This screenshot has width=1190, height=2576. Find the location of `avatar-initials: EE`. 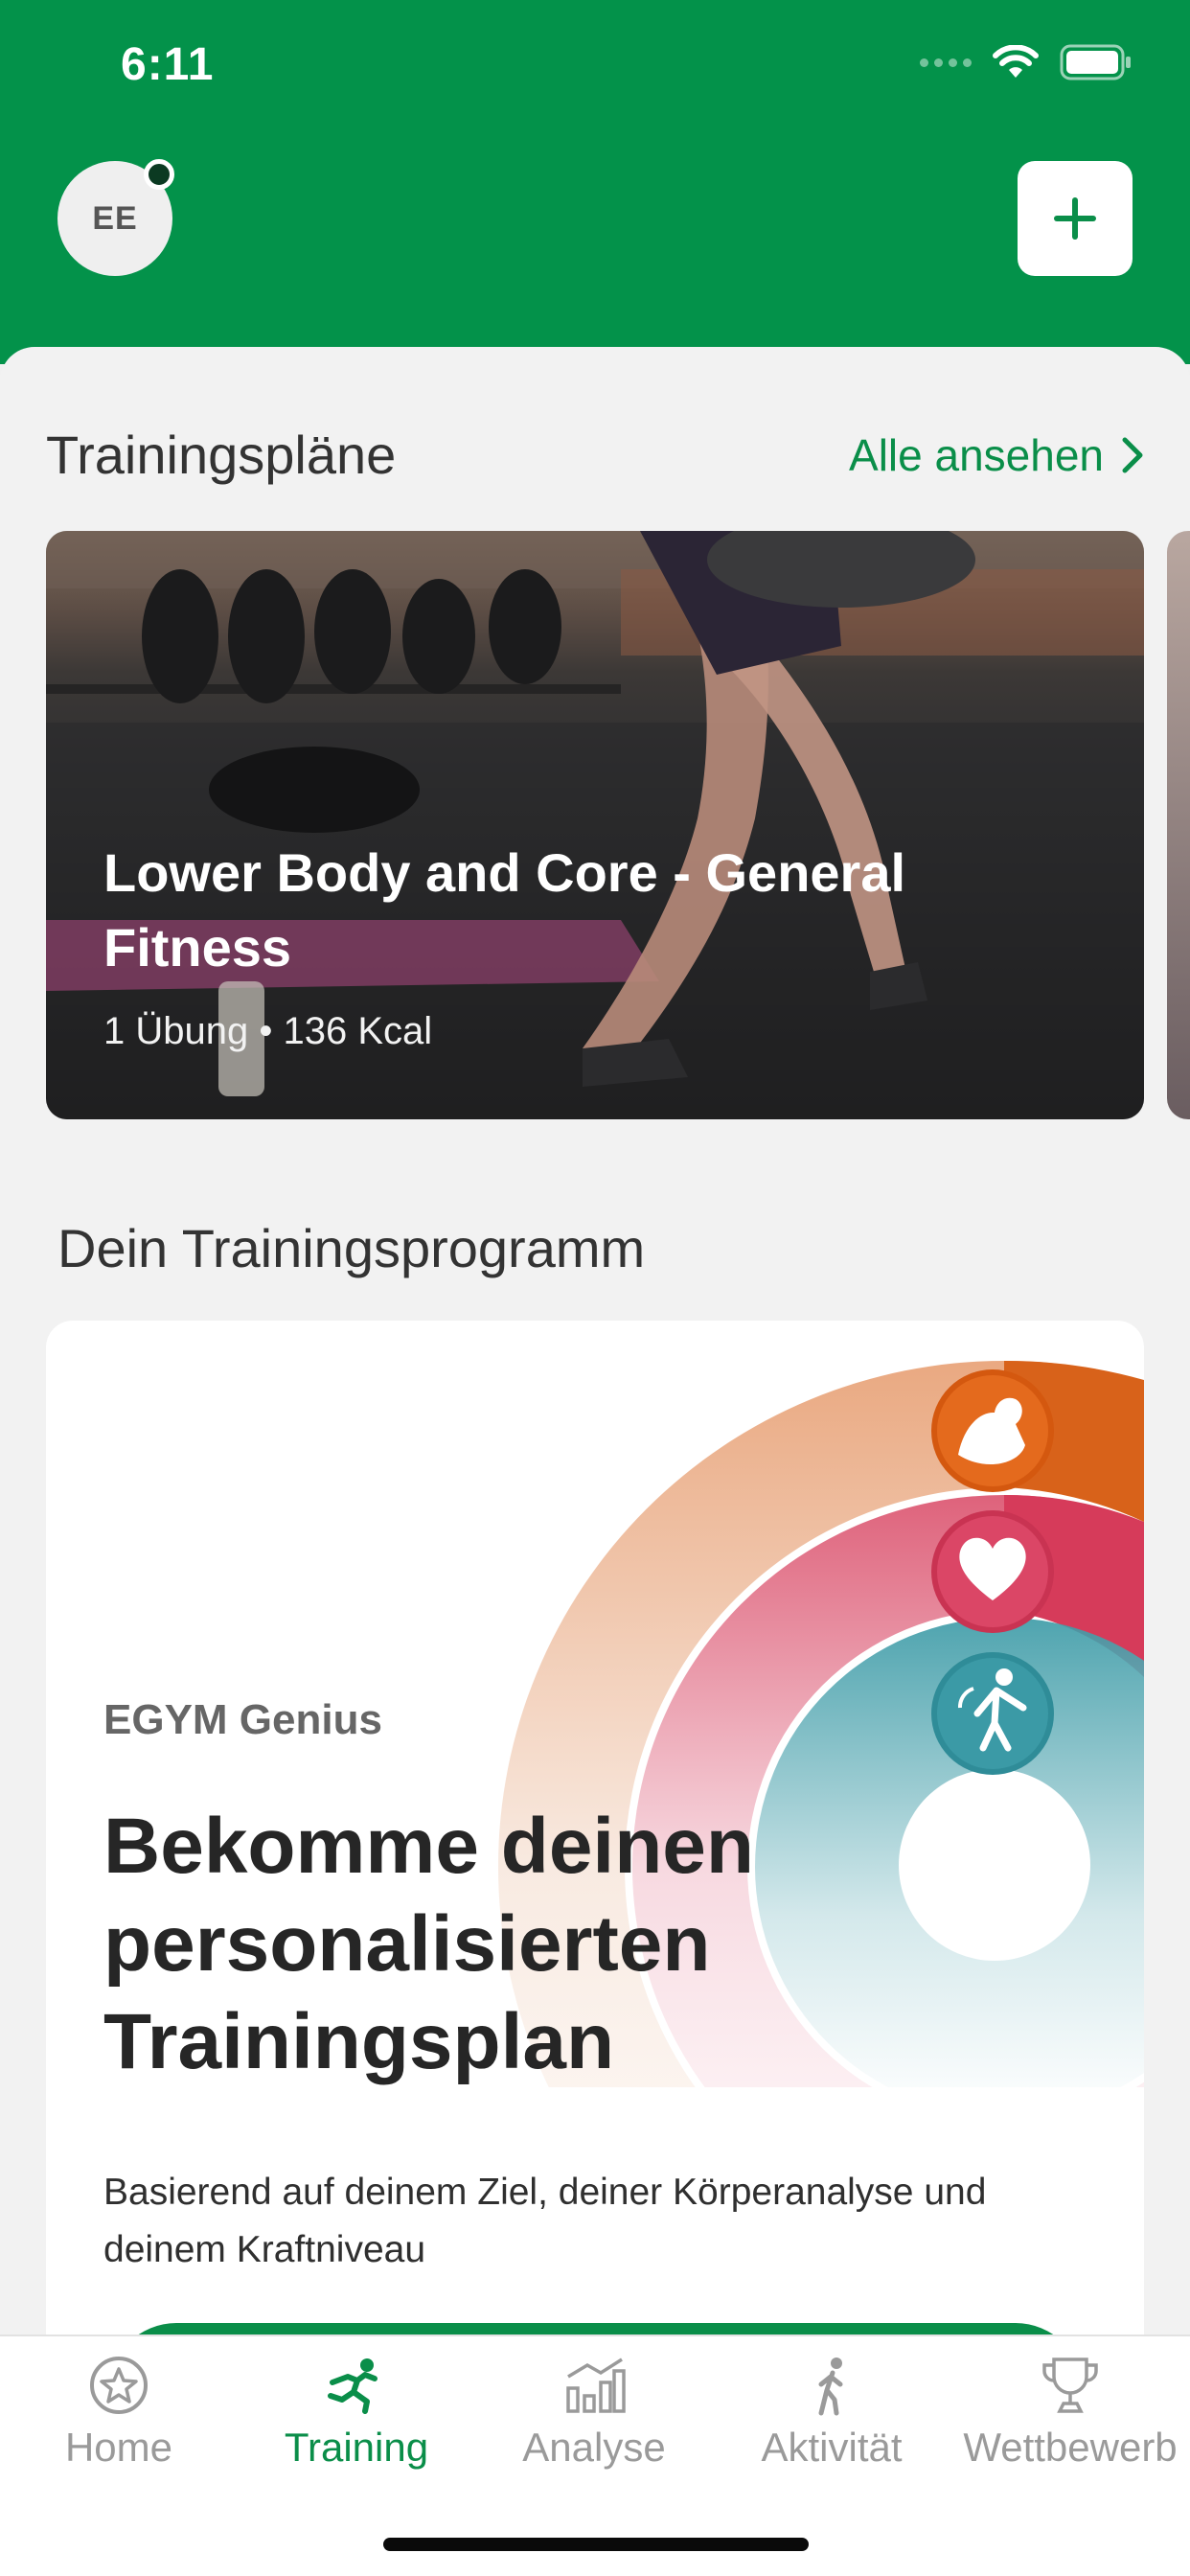

avatar-initials: EE is located at coordinates (115, 218).